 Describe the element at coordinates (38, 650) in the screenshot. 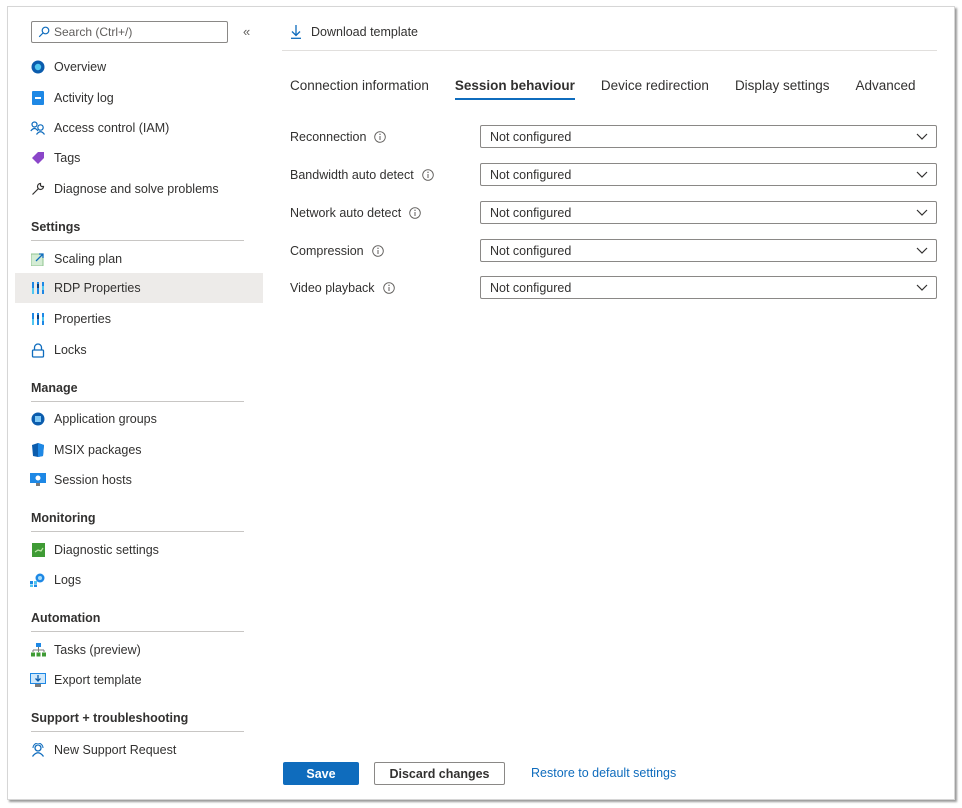

I see `tasks-icon` at that location.